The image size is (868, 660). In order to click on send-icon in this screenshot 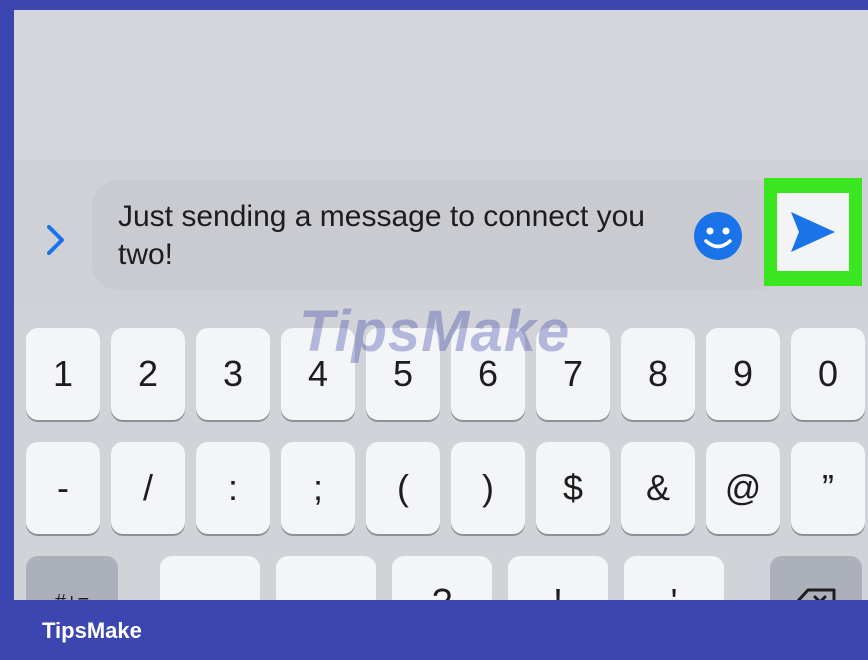, I will do `click(813, 232)`.